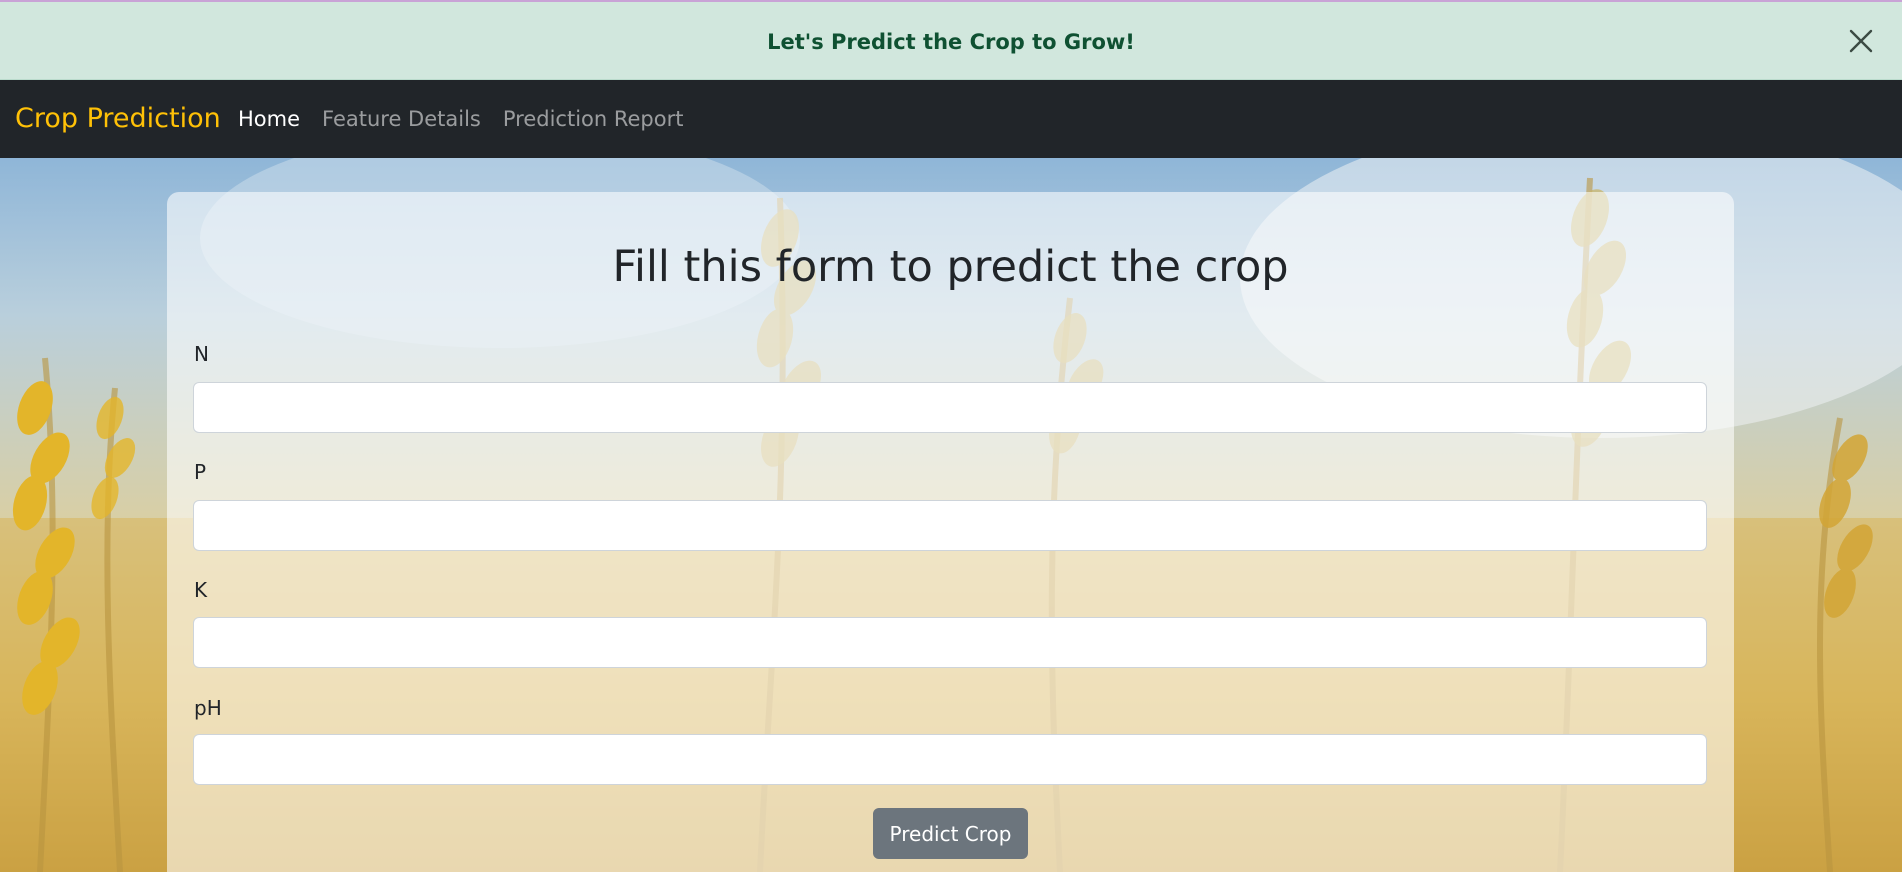 The width and height of the screenshot is (1902, 892). Describe the element at coordinates (950, 267) in the screenshot. I see `form-title: Fill this form to predict the crop` at that location.